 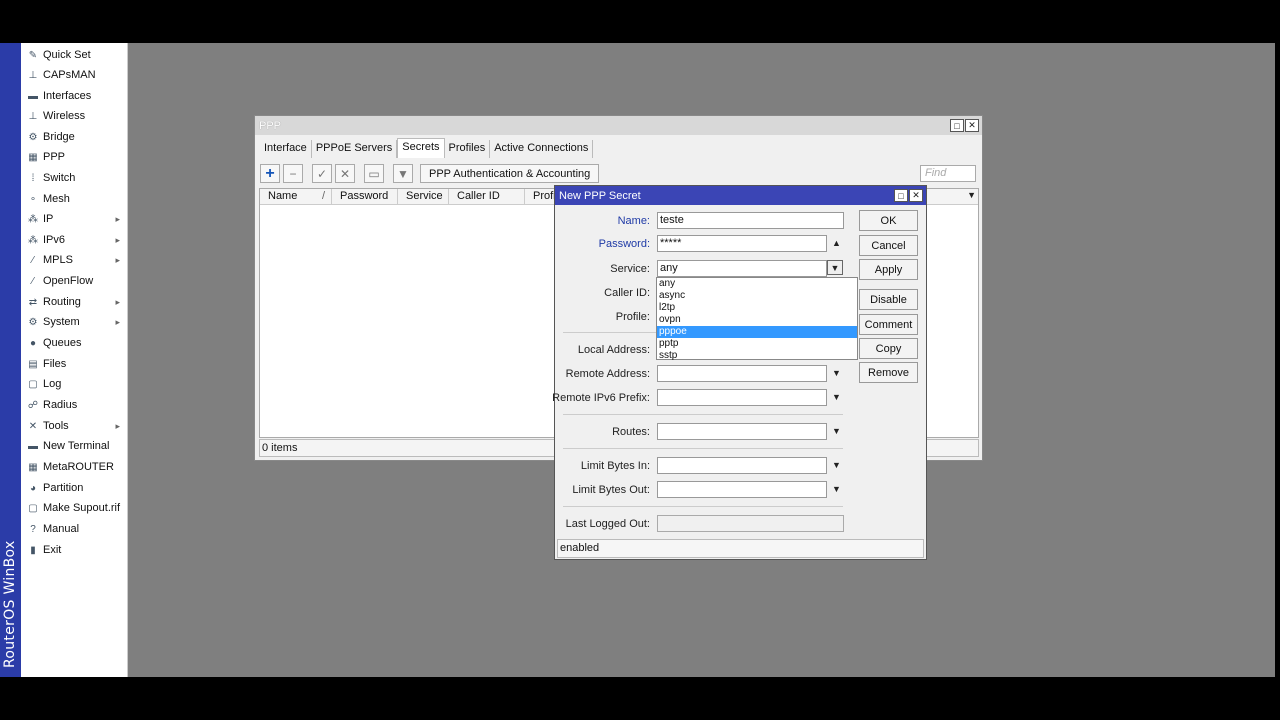 I want to click on limit-bytes-in-field, so click(x=742, y=465).